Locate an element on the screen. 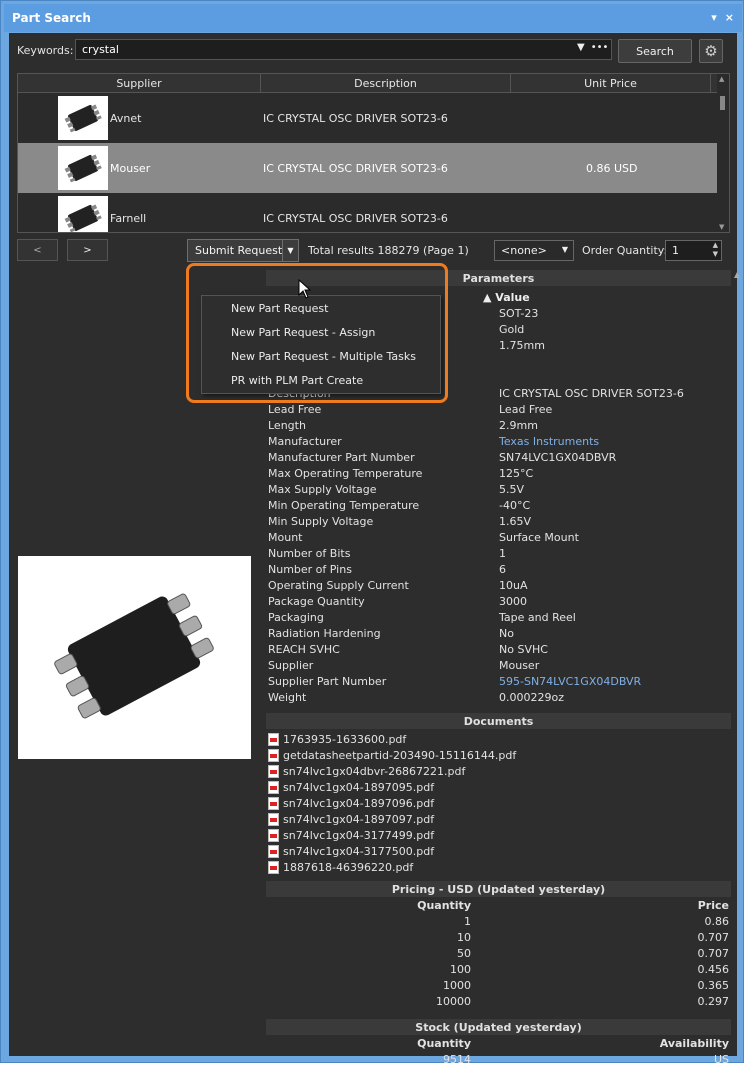 The image size is (744, 1069). param-value: 1.75mm is located at coordinates (522, 345).